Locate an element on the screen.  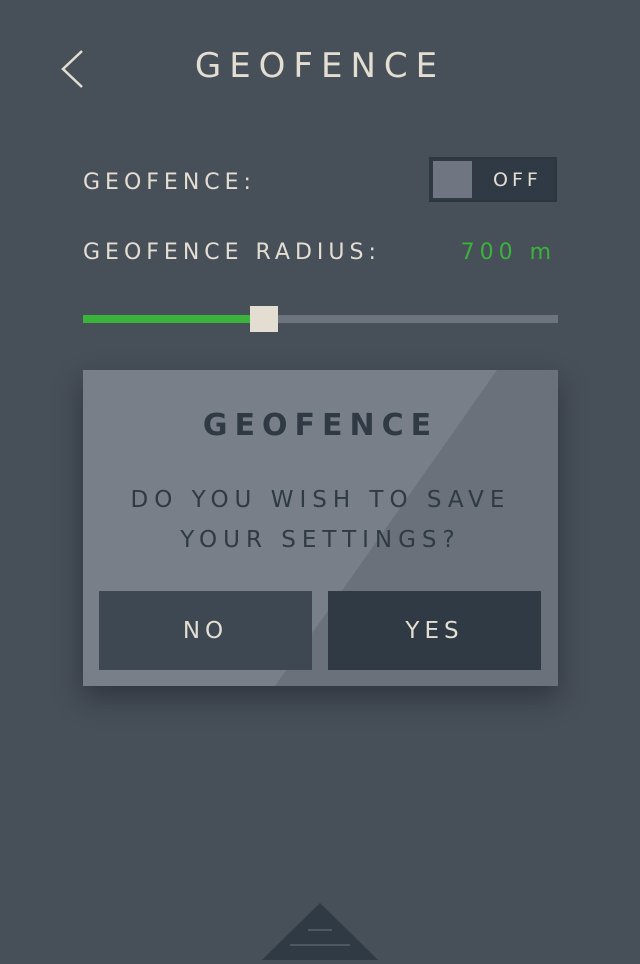
slider-fill is located at coordinates (173, 319).